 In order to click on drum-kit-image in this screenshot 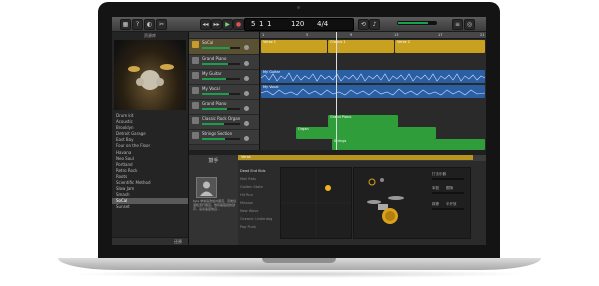, I will do `click(150, 75)`.